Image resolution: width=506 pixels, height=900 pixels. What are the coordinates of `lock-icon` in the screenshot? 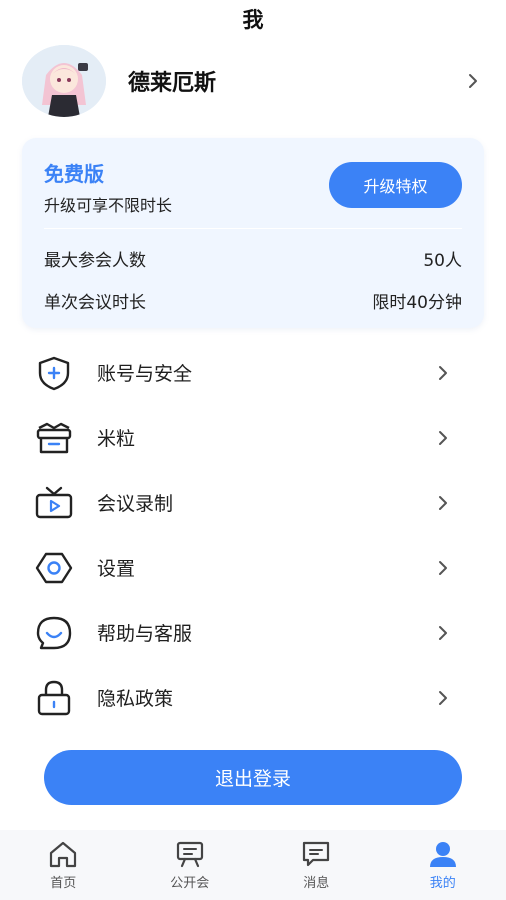 It's located at (54, 698).